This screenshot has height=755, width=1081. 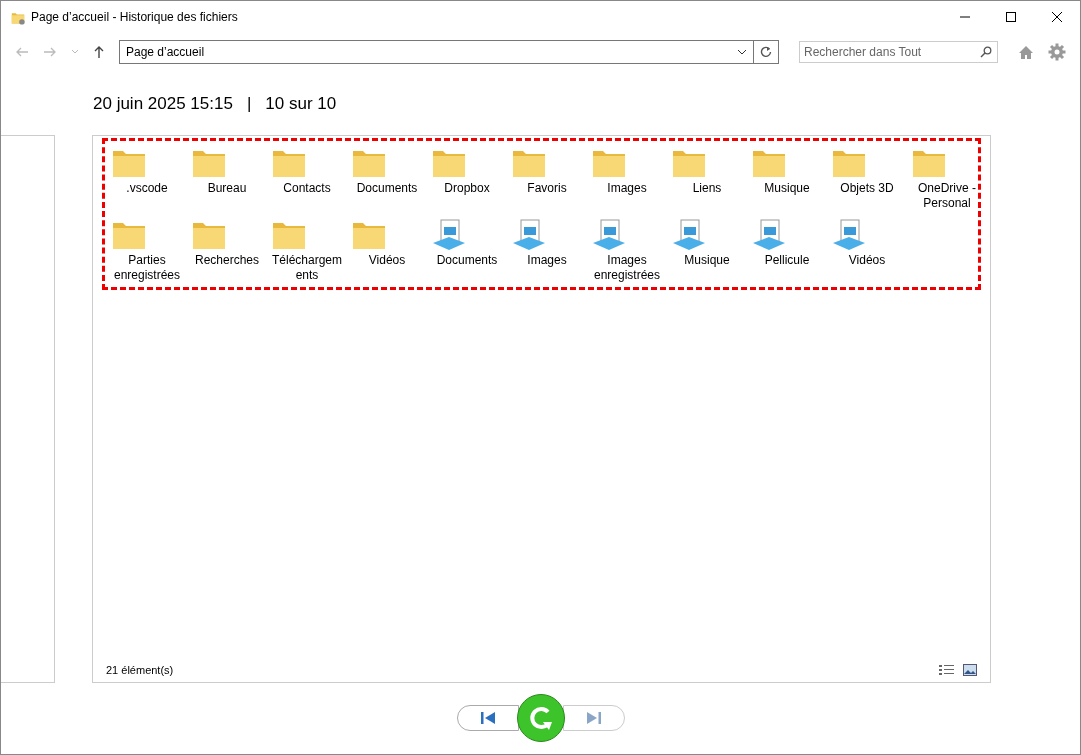 What do you see at coordinates (547, 188) in the screenshot?
I see `item-label: Favoris` at bounding box center [547, 188].